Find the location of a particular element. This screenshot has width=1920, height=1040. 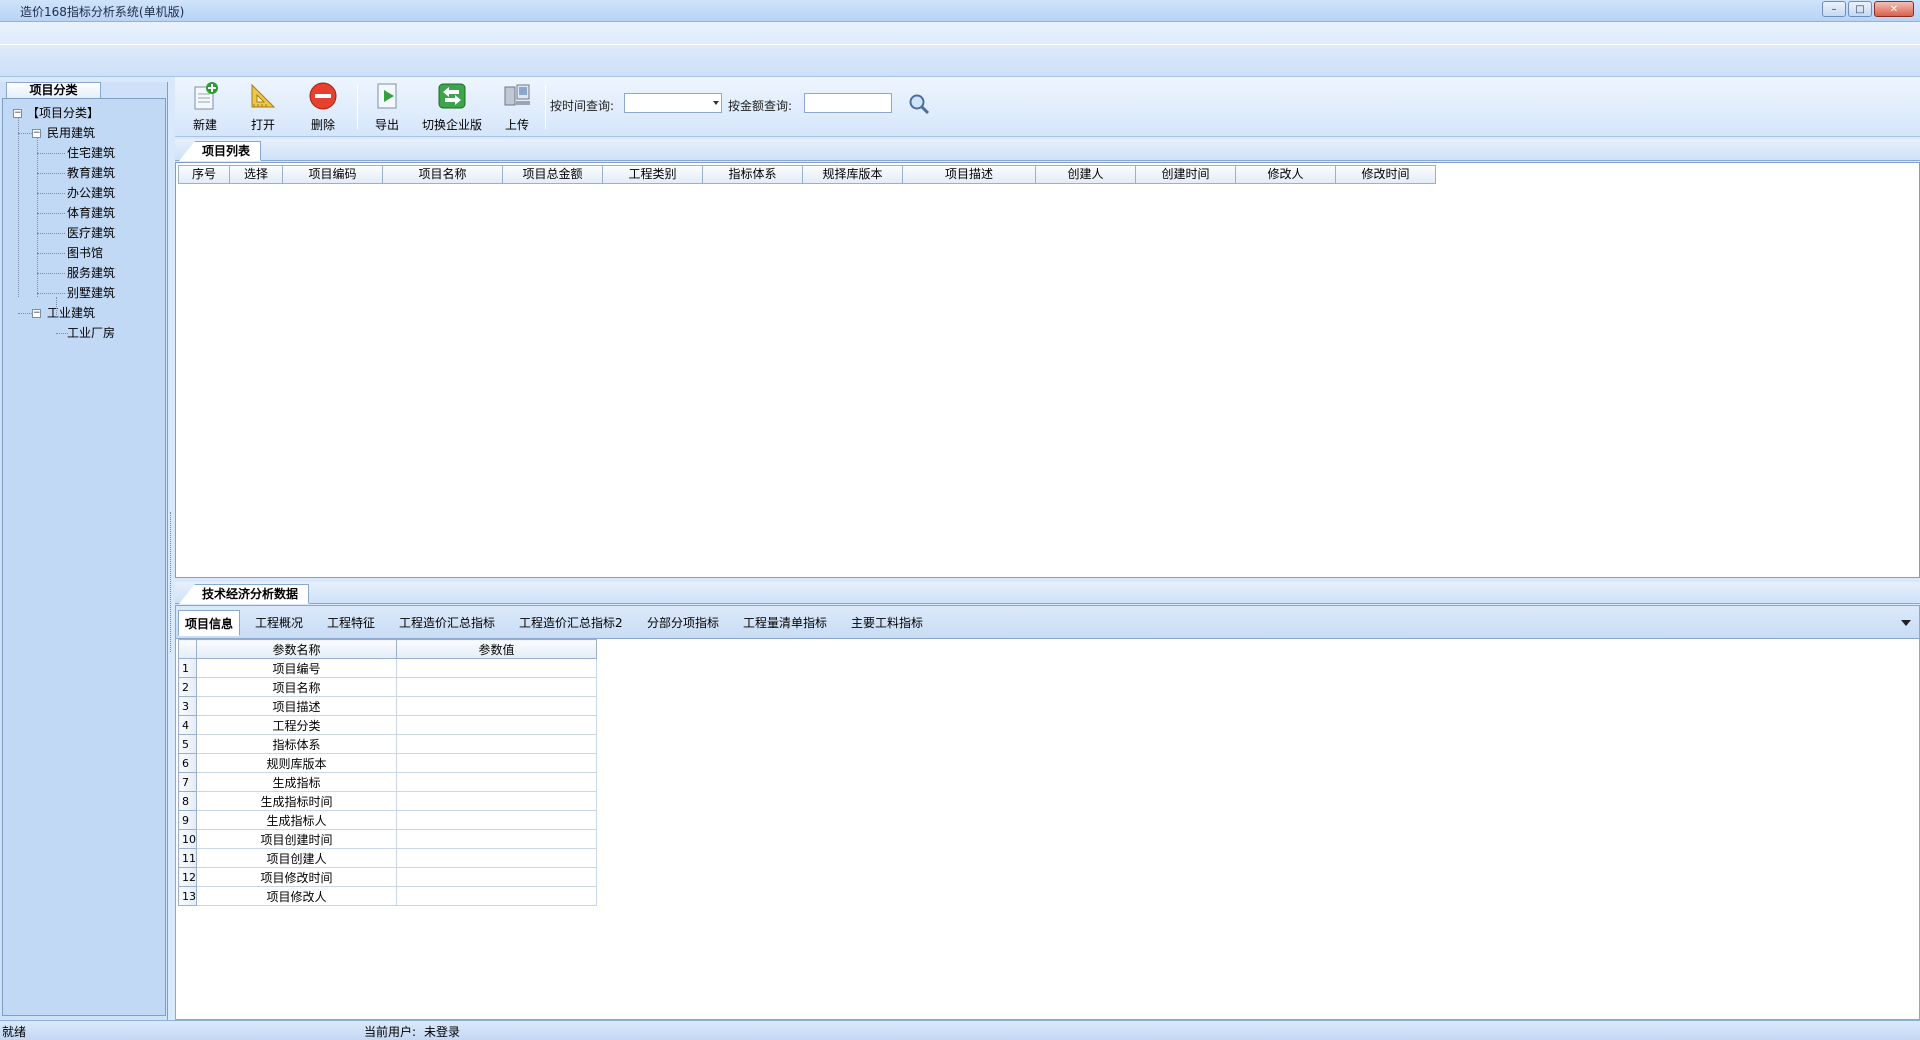

analysis-section-tab: 技术经济分析数据 is located at coordinates (244, 594).